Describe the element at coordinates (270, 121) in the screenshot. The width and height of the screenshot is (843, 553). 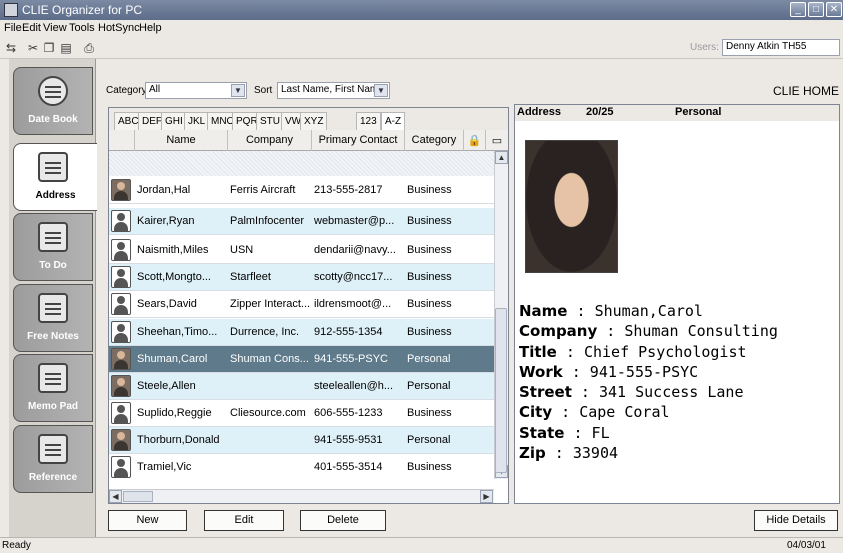
I see `alpha-tab-stu: STU` at that location.